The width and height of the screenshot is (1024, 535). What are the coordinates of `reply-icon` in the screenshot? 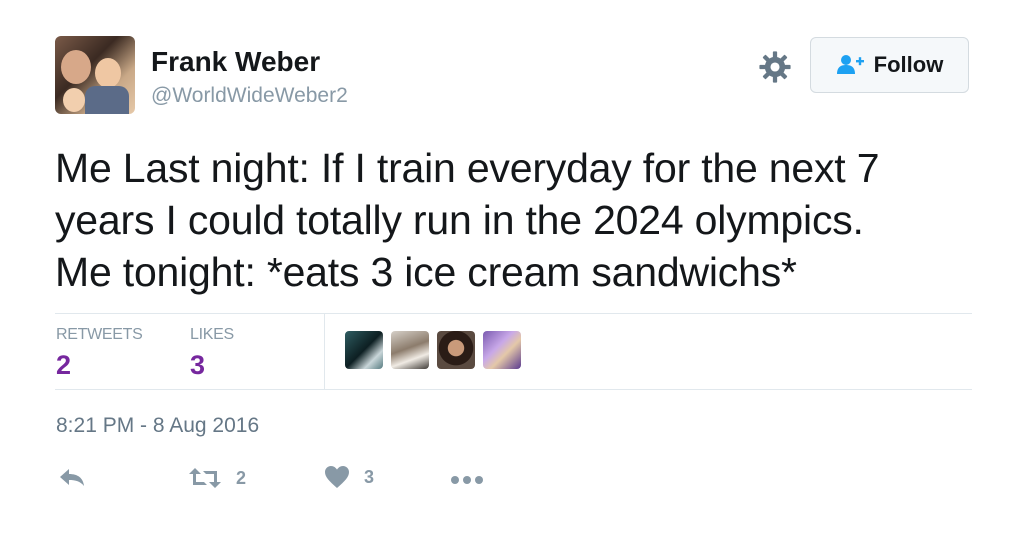 It's located at (72, 477).